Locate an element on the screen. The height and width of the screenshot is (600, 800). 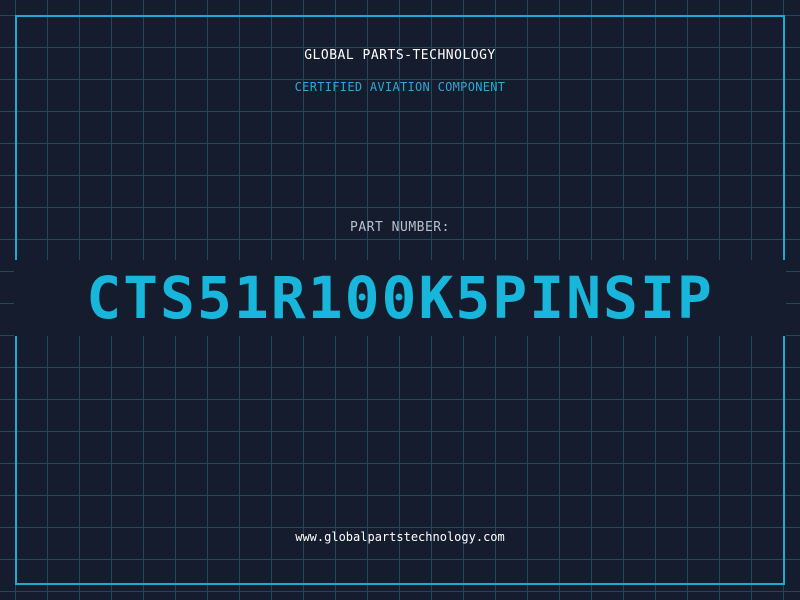
certification-tagline: CERTIFIED AVIATION COMPONENT is located at coordinates (400, 87).